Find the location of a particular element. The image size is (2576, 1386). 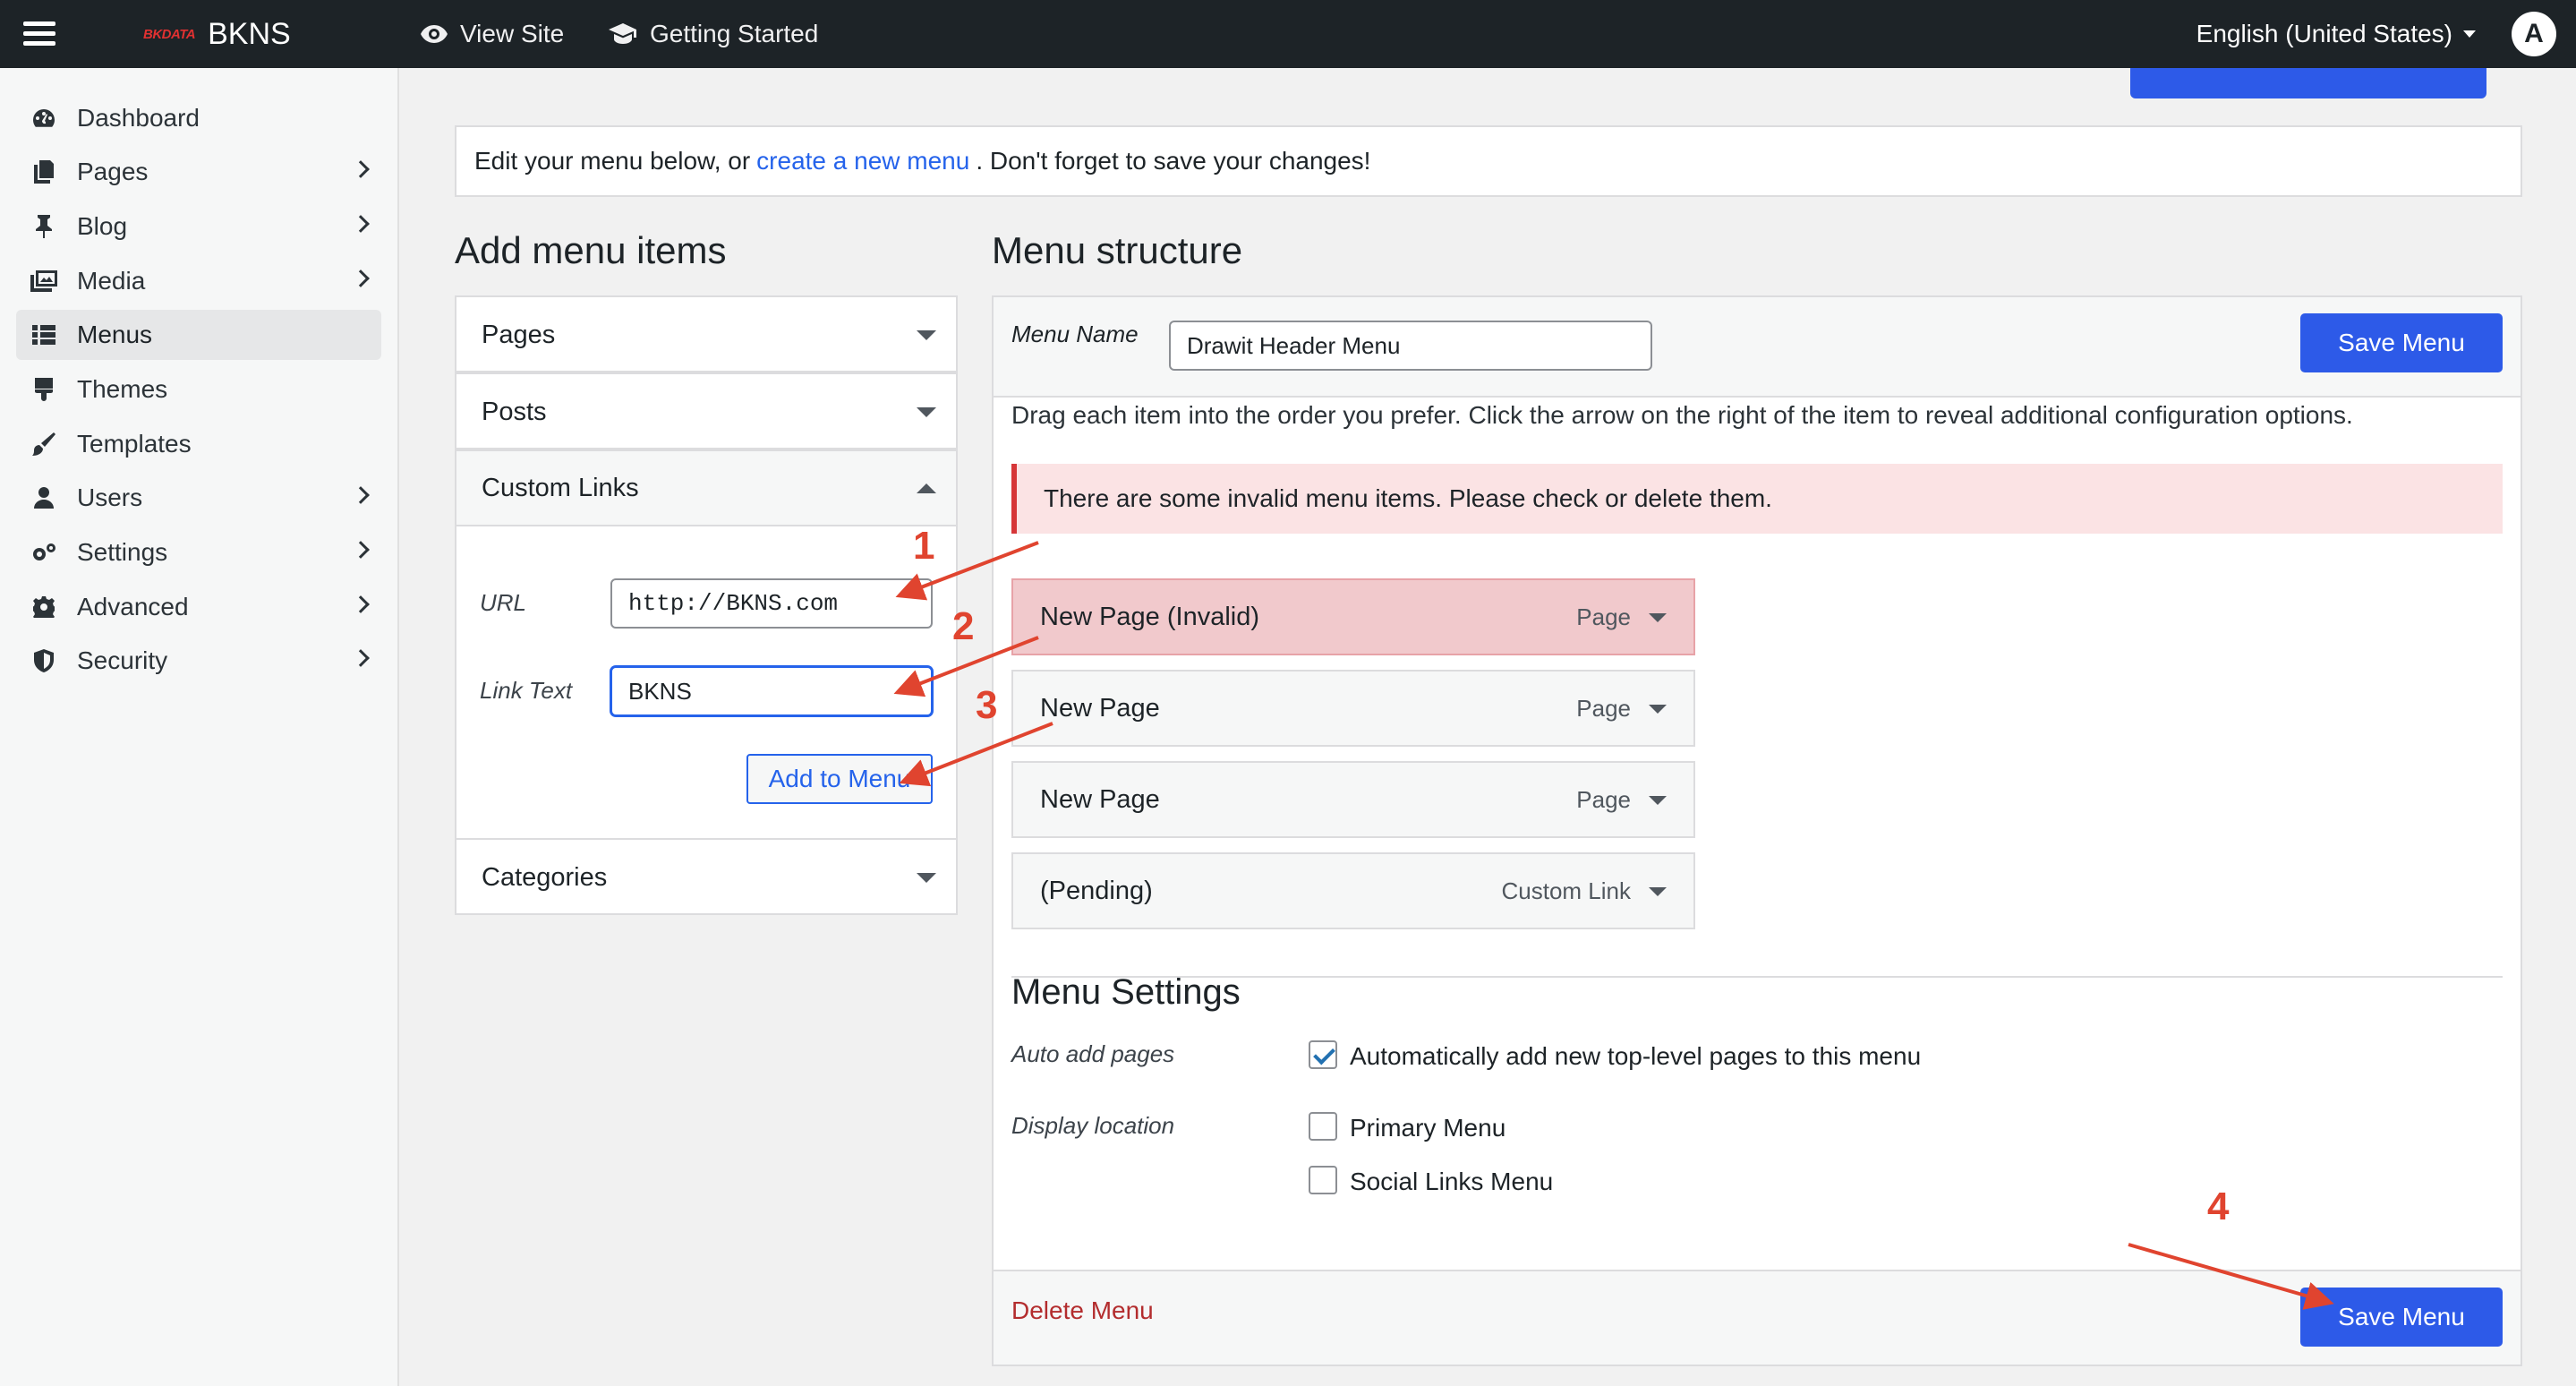

getting-started-link: Getting Started is located at coordinates (713, 34).